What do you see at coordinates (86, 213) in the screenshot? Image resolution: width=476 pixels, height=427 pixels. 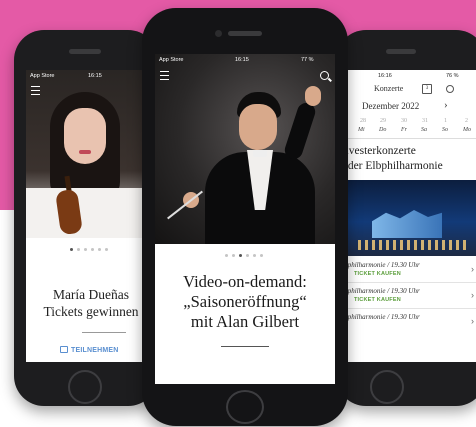 I see `photo-shirt` at bounding box center [86, 213].